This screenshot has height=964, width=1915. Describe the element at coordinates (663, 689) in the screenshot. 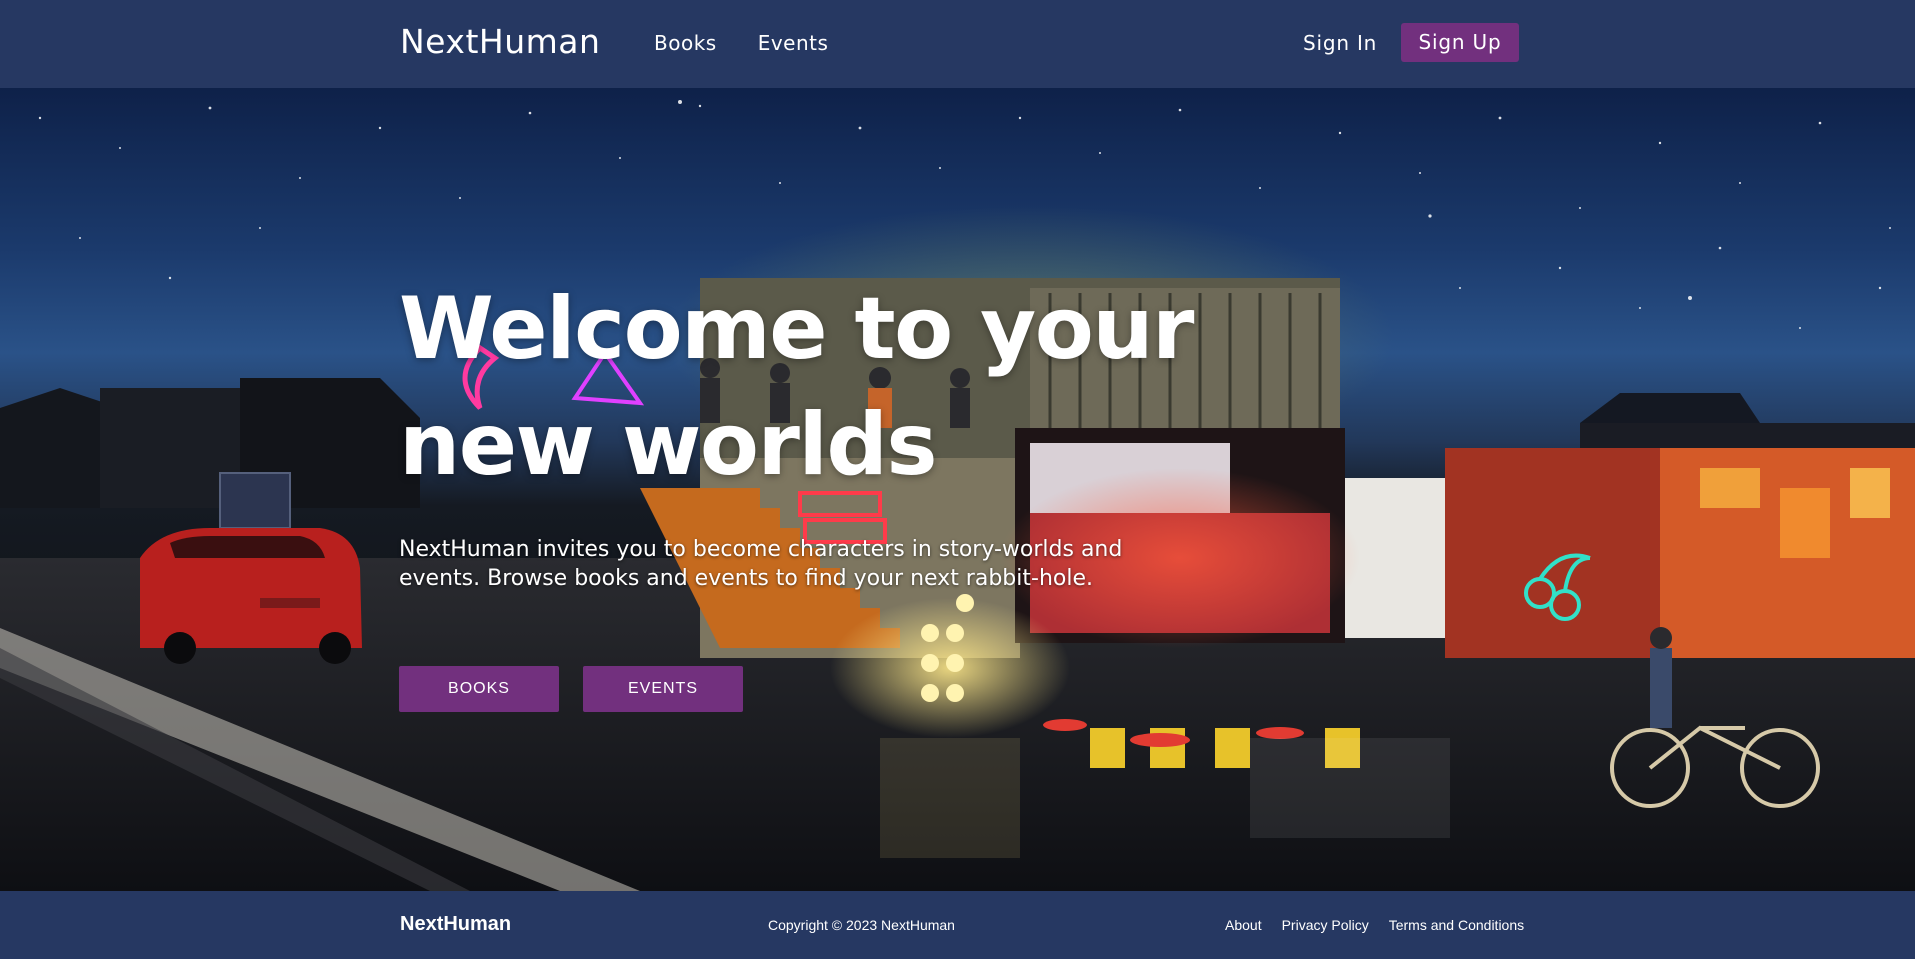

I see `events-button: EVENTS` at that location.